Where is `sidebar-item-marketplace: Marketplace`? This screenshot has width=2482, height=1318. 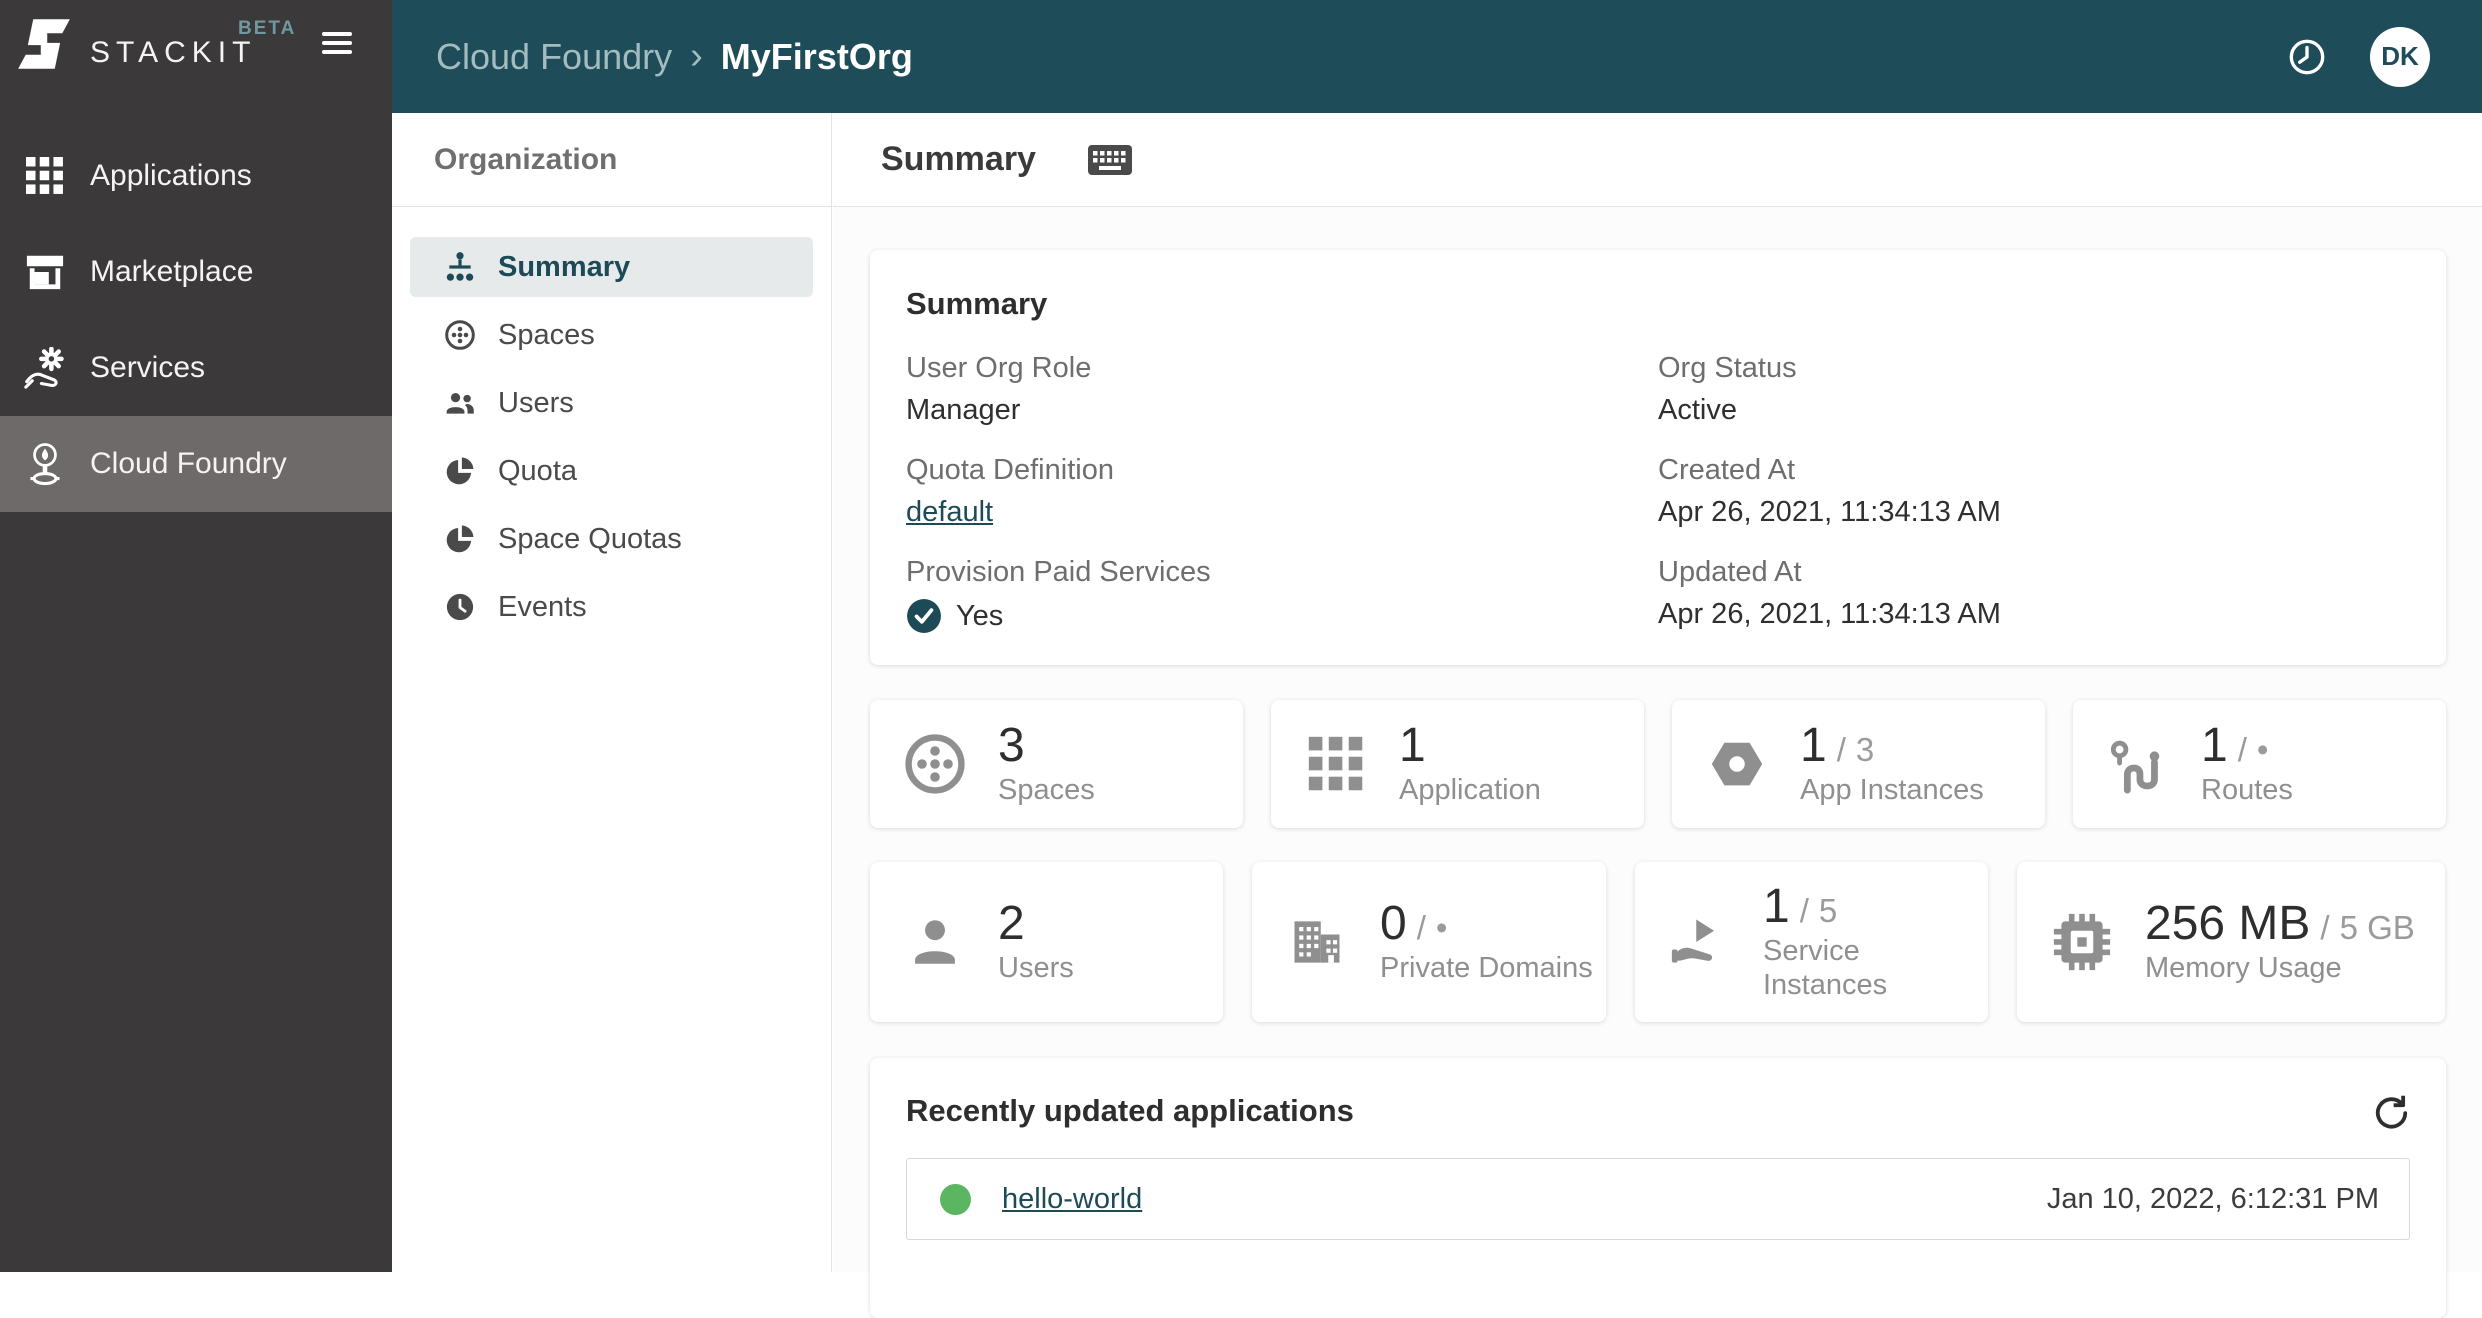
sidebar-item-marketplace: Marketplace is located at coordinates (196, 272).